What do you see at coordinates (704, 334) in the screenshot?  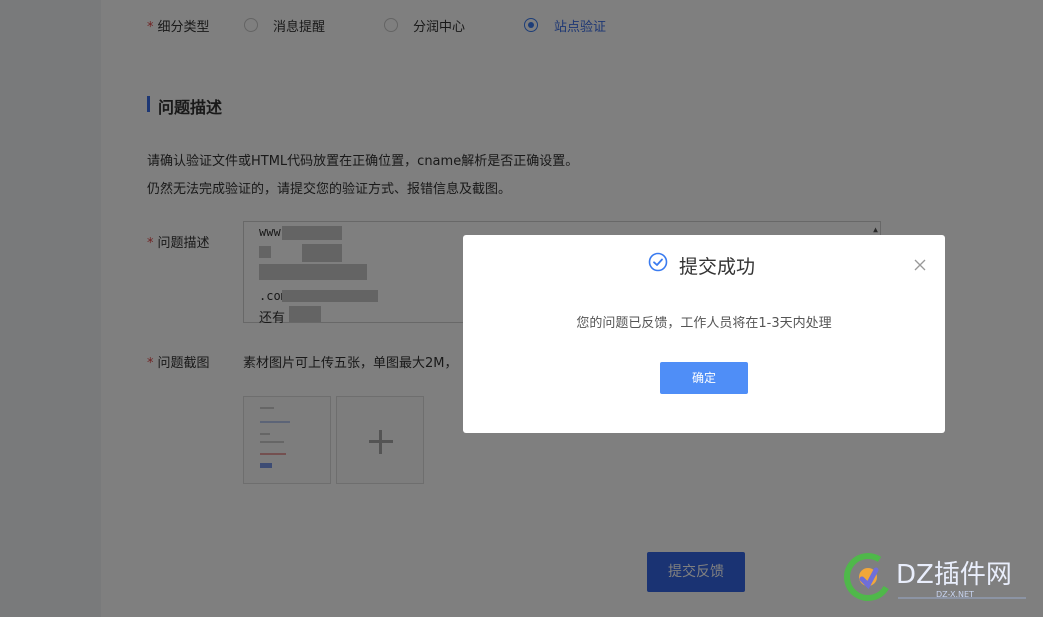 I see `success-dialog: 提交成功 您的问题已反馈，工作人员将在1-3天内处理 确定` at bounding box center [704, 334].